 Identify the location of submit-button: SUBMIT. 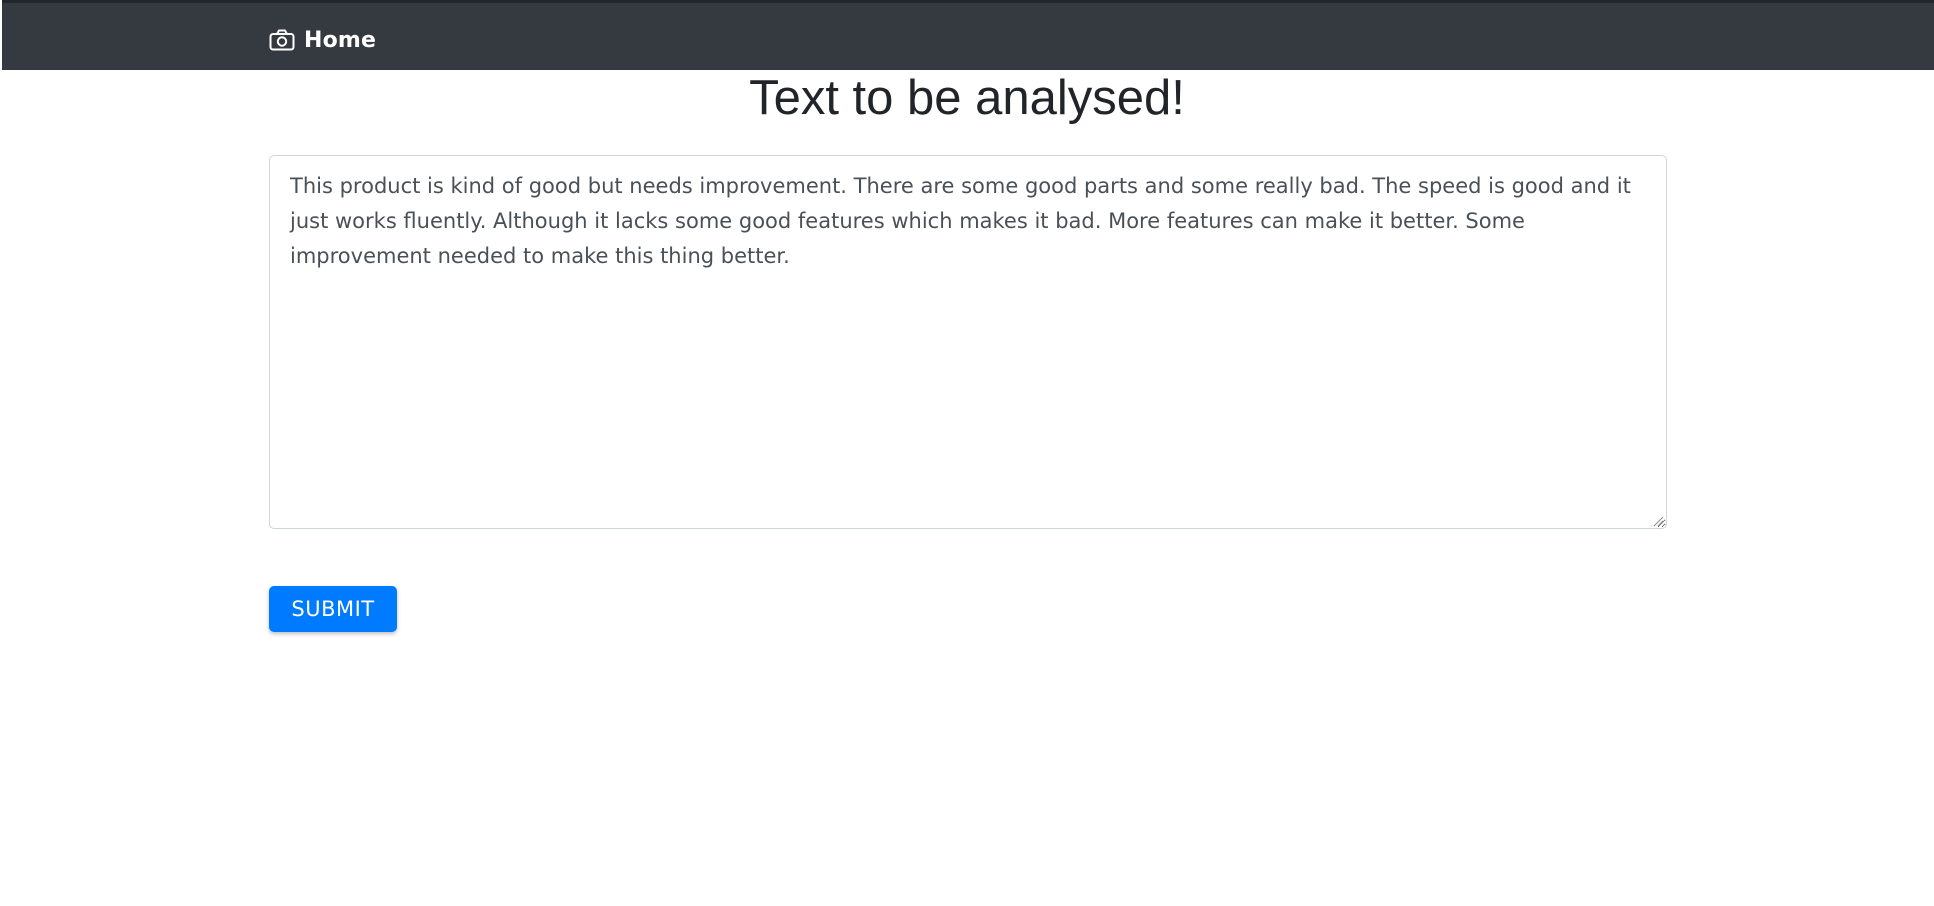
(333, 609).